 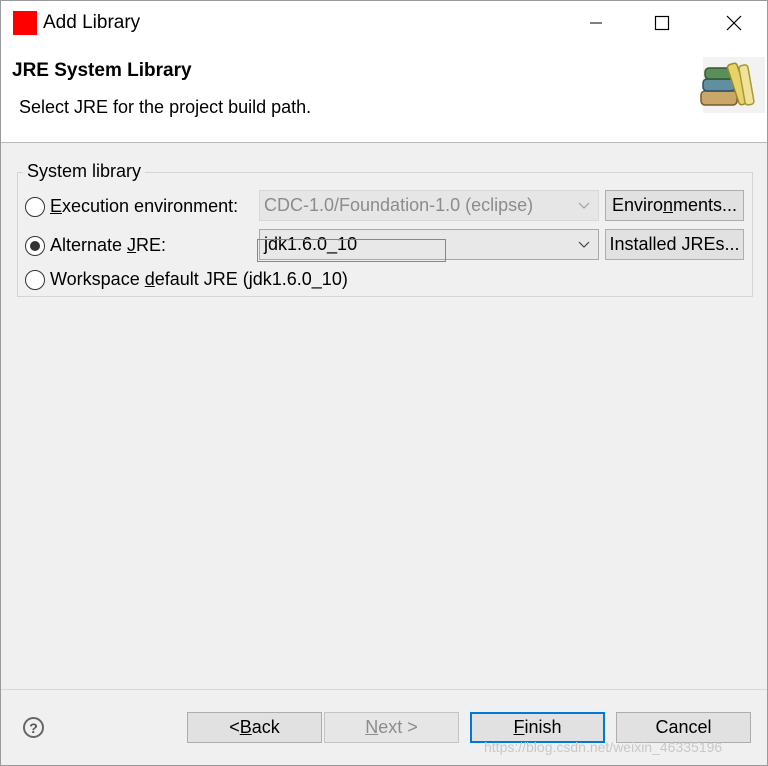 What do you see at coordinates (384, 689) in the screenshot?
I see `footer-divider` at bounding box center [384, 689].